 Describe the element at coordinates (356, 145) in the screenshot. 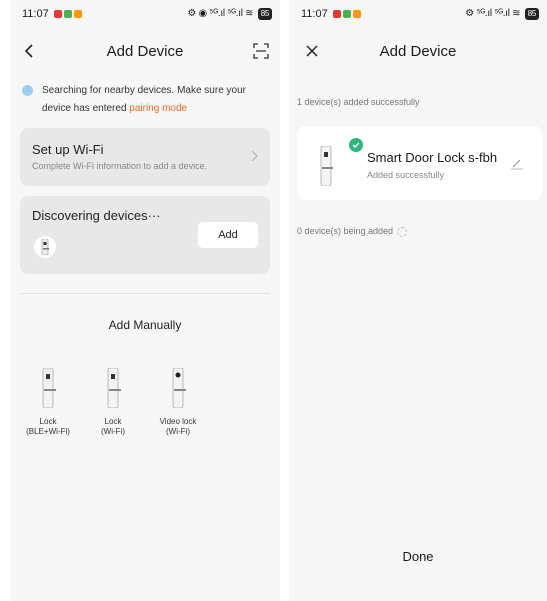

I see `success-check-icon` at that location.